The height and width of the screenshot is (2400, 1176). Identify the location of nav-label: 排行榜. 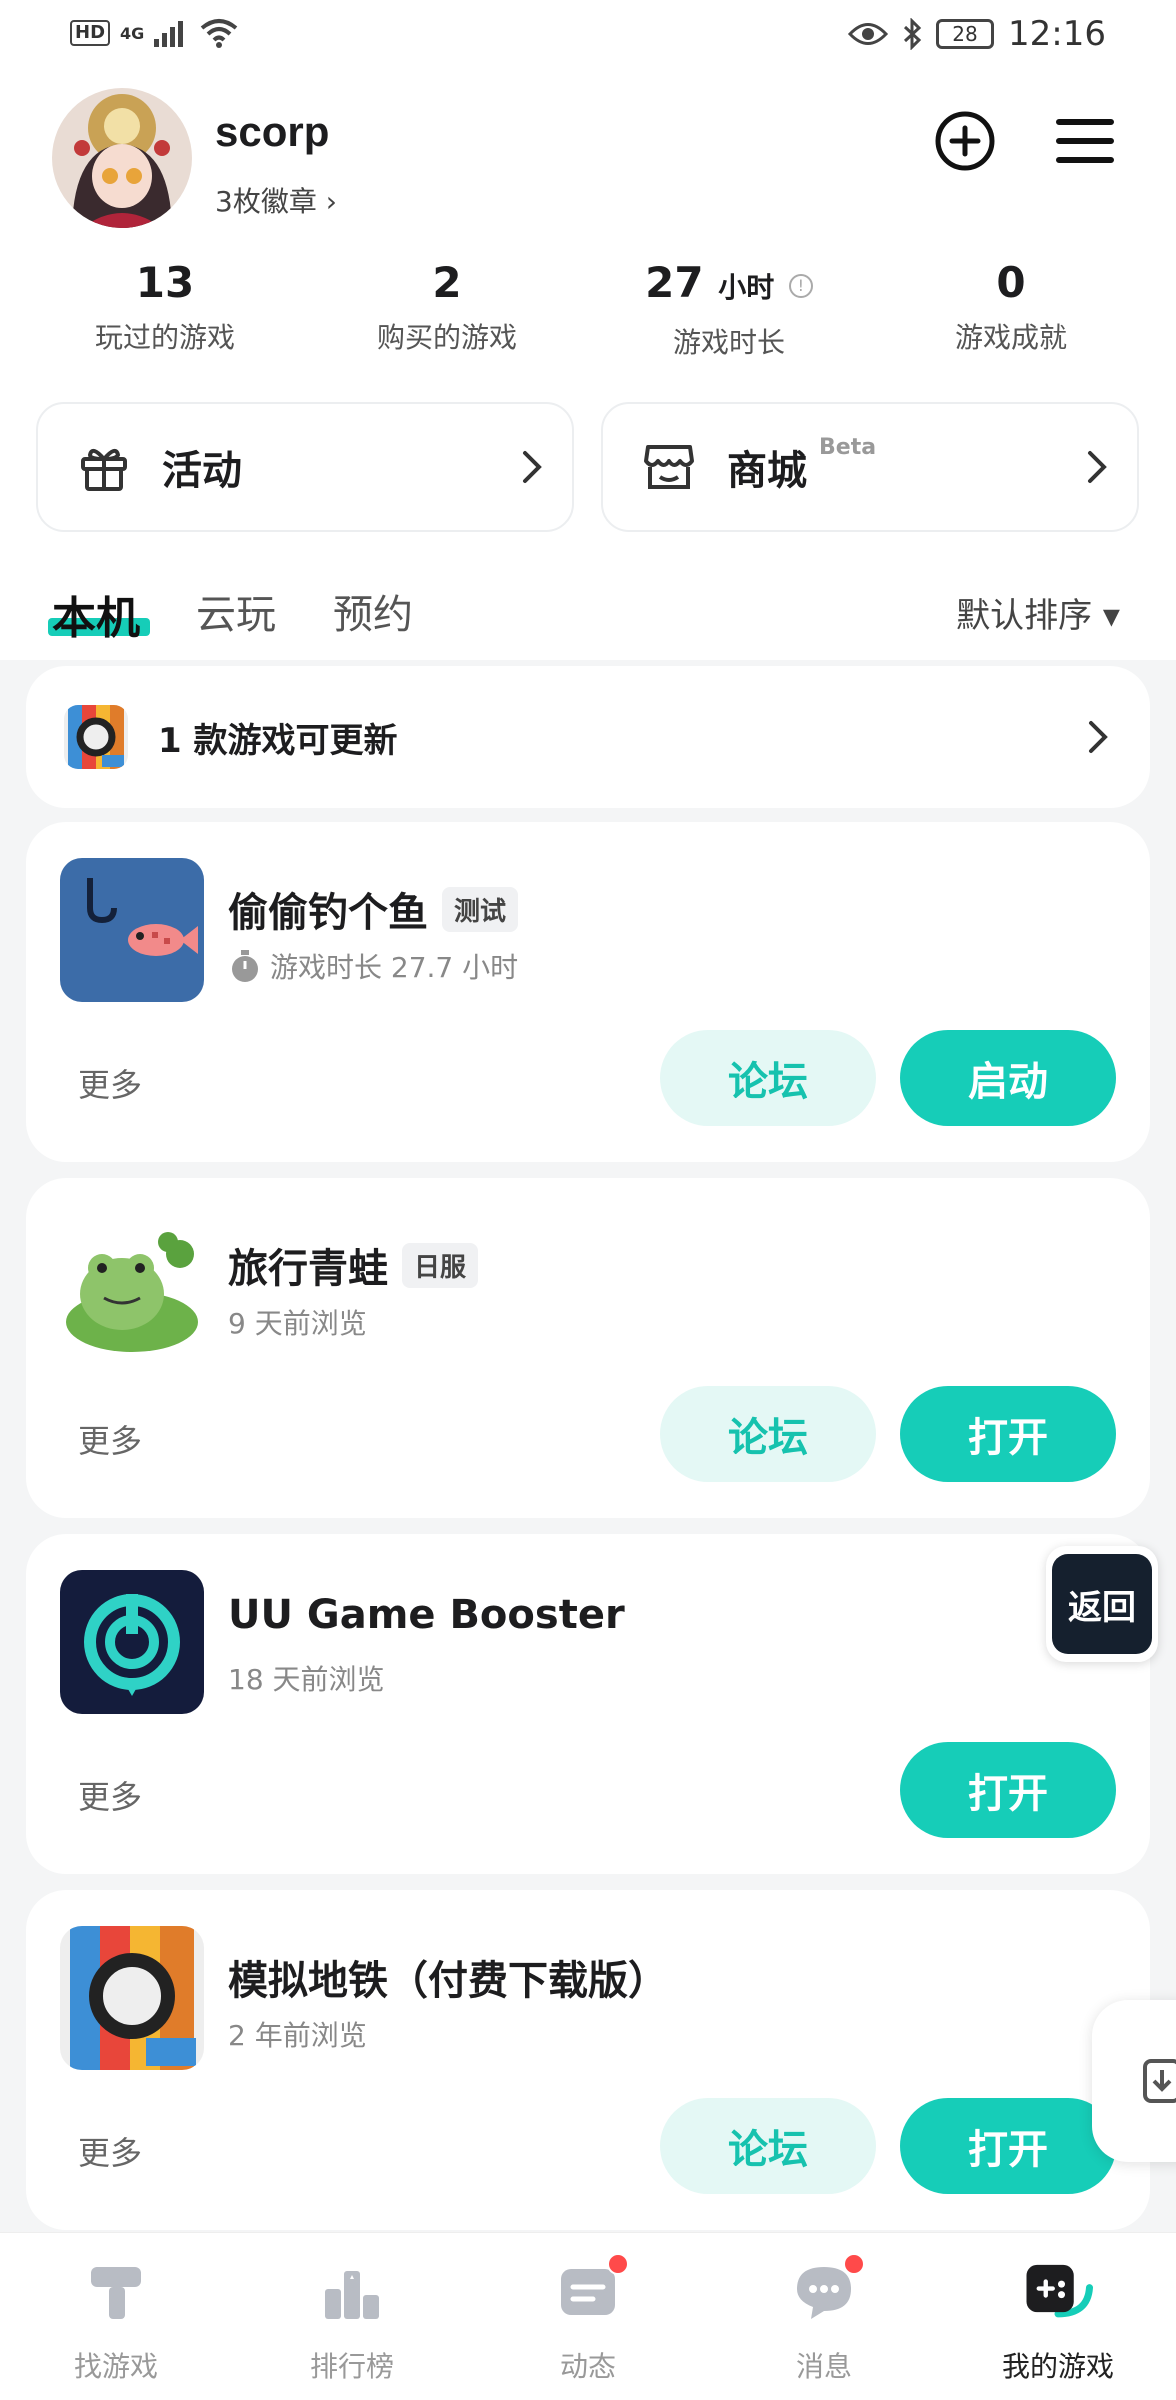
(351, 2366).